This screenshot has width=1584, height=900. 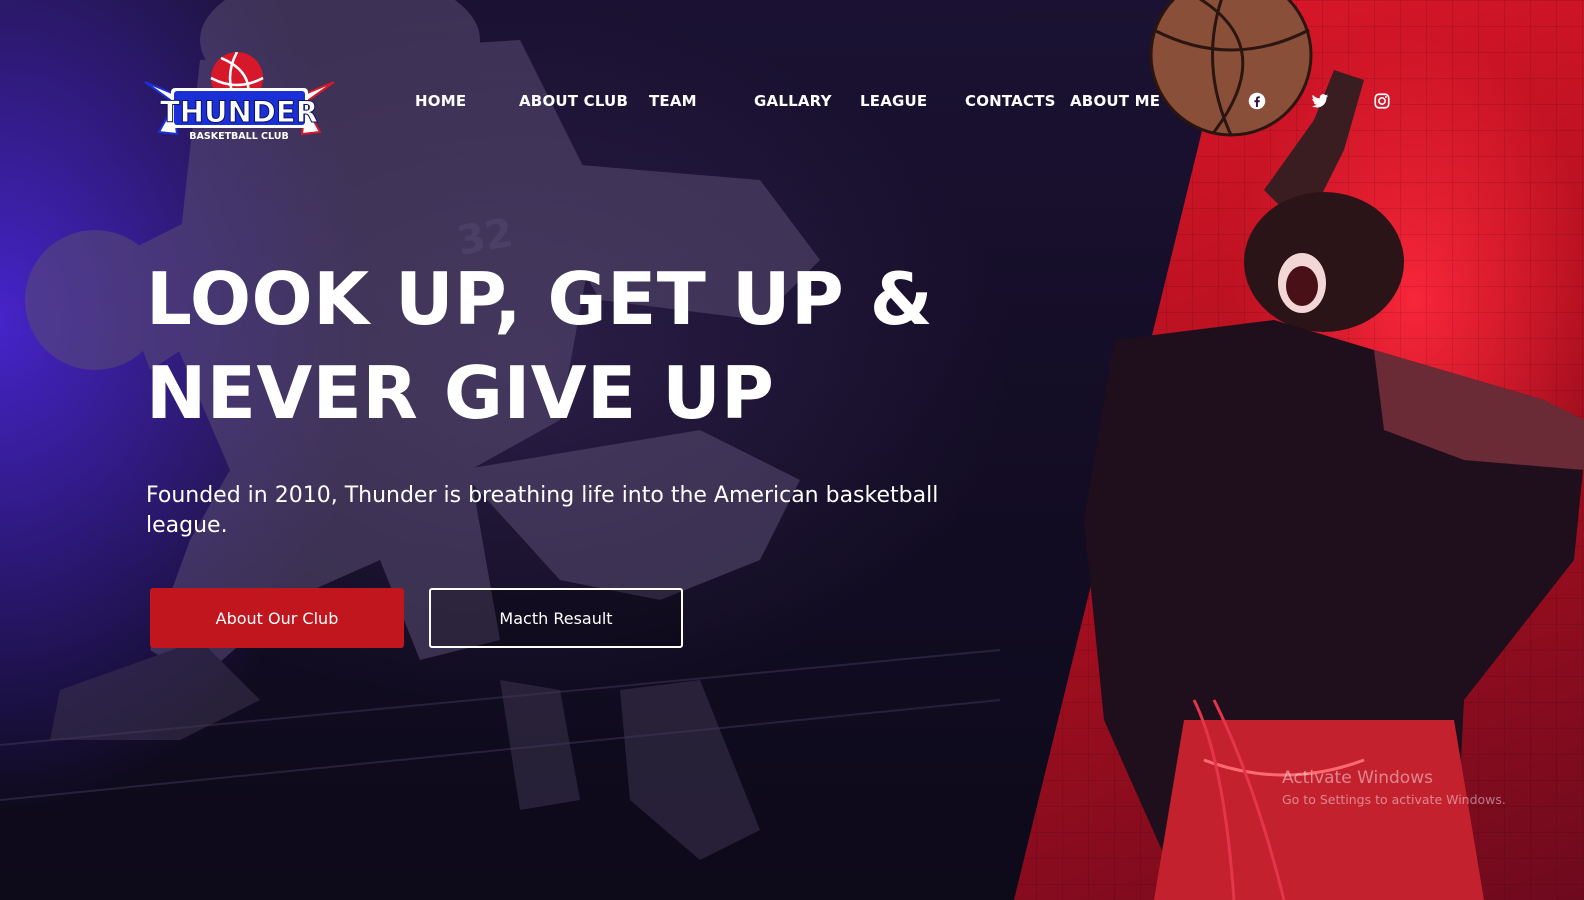 I want to click on nav-item-gallary: GALLARY, so click(x=793, y=101).